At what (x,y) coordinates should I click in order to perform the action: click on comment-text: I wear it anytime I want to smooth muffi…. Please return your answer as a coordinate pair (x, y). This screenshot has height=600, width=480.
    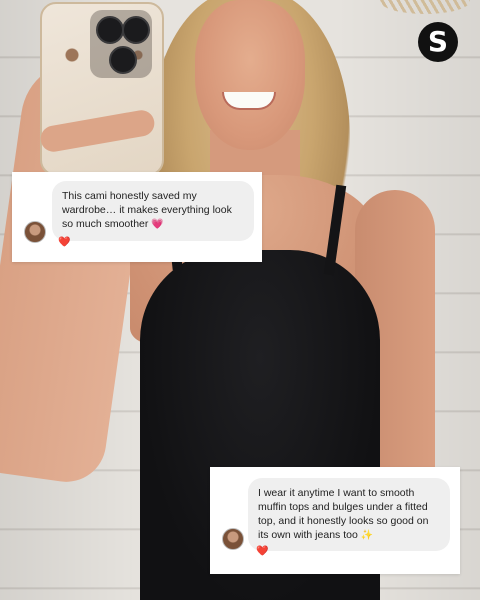
    Looking at the image, I should click on (343, 514).